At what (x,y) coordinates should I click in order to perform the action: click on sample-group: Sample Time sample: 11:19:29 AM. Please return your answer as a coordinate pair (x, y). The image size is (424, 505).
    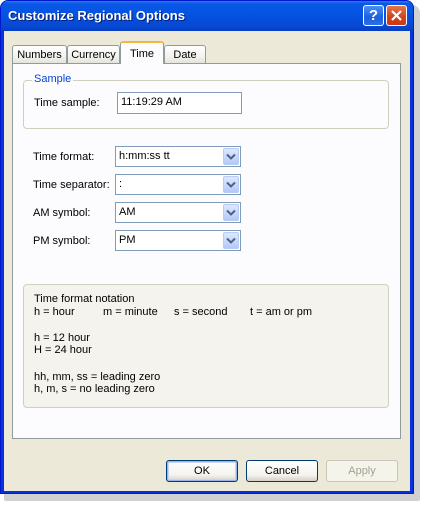
    Looking at the image, I should click on (206, 101).